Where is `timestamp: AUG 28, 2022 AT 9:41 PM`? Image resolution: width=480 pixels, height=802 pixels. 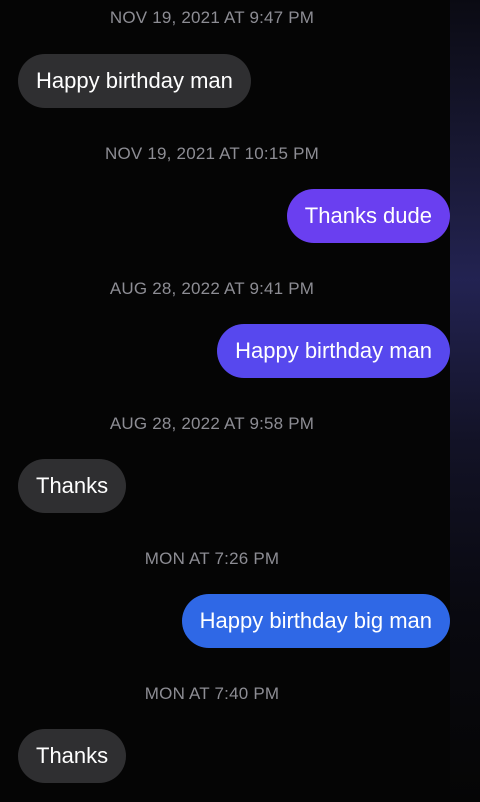 timestamp: AUG 28, 2022 AT 9:41 PM is located at coordinates (212, 288).